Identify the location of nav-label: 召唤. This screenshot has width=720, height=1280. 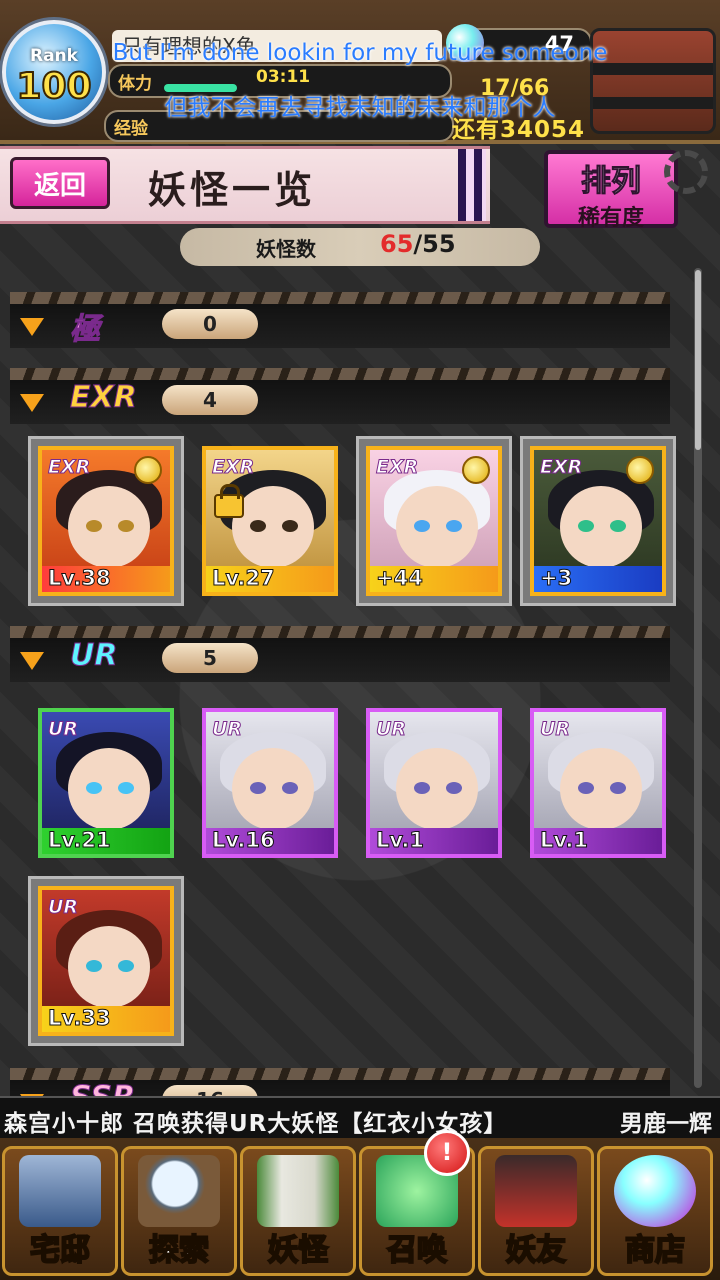
(417, 1250).